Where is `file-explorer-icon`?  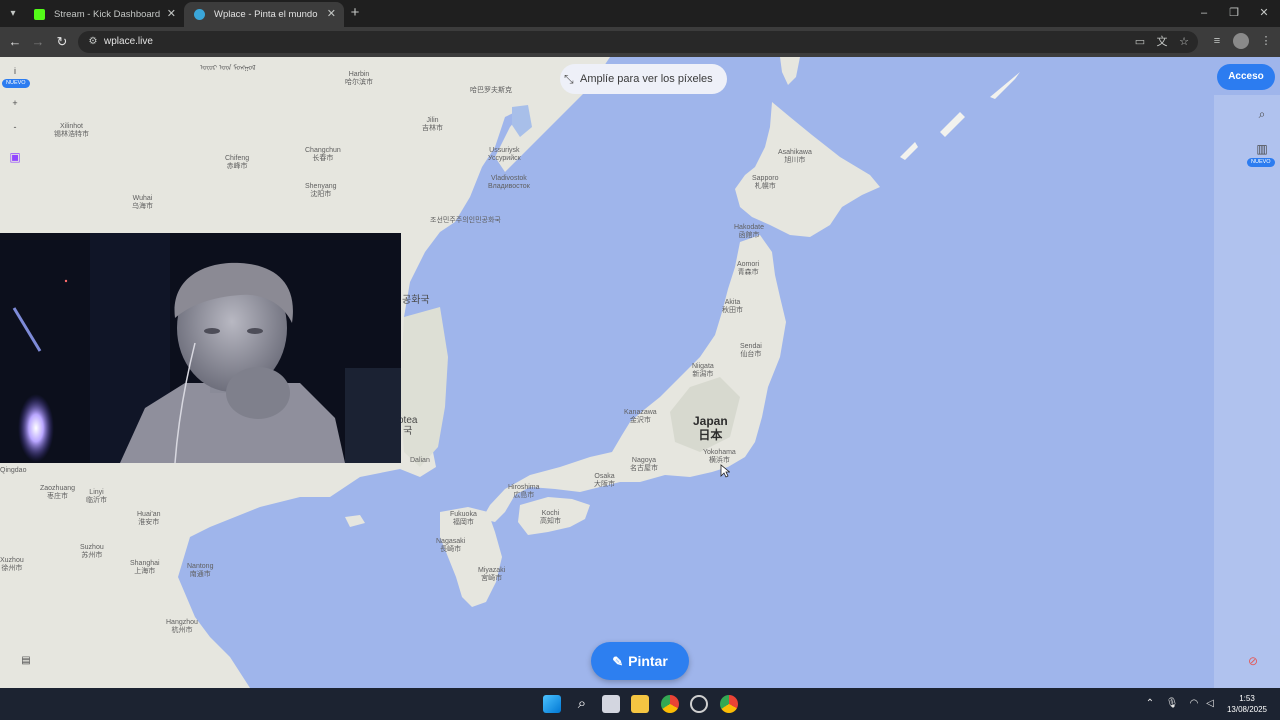
file-explorer-icon is located at coordinates (640, 704).